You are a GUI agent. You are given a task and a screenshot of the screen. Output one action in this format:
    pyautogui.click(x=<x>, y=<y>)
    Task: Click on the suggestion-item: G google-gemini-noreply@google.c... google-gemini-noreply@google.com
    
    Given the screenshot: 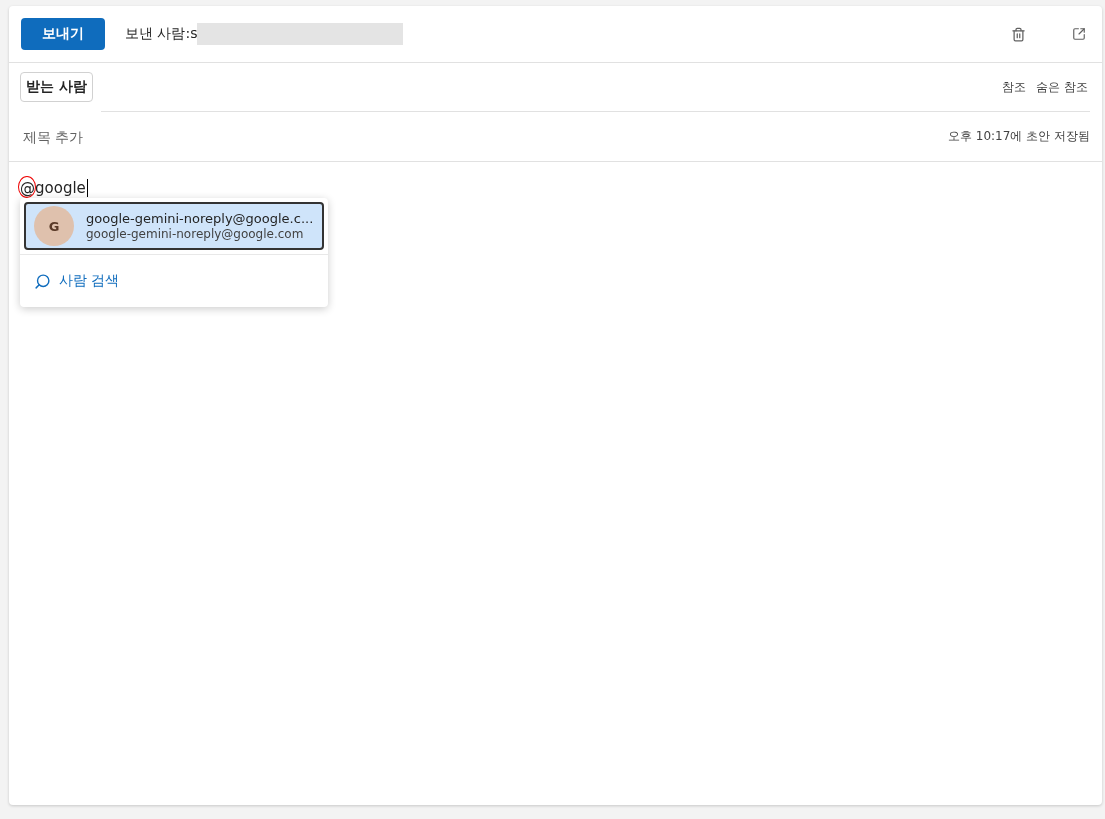 What is the action you would take?
    pyautogui.click(x=174, y=226)
    